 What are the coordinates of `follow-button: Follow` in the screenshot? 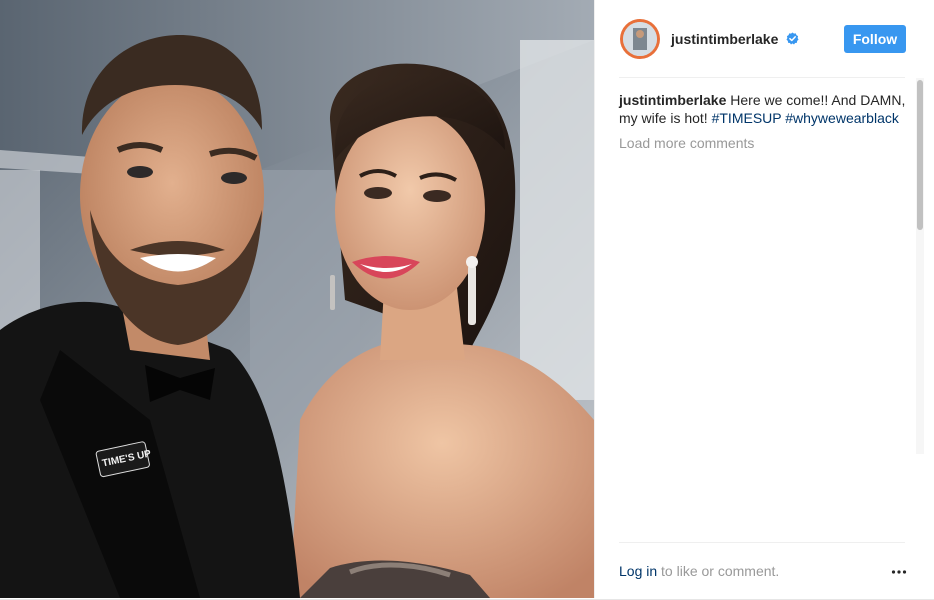 It's located at (875, 39).